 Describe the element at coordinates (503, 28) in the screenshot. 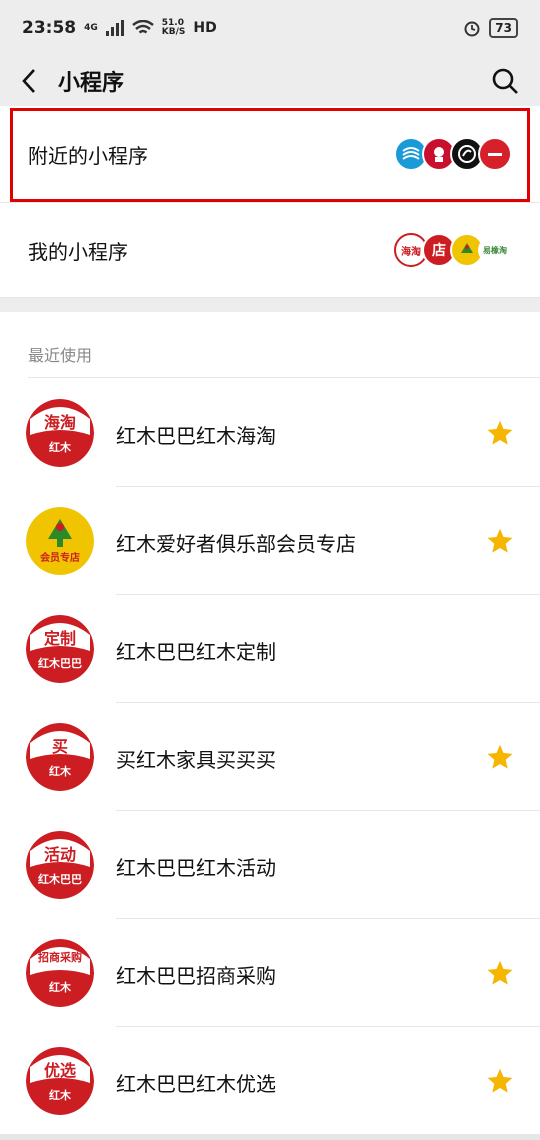

I see `battery-indicator: 73` at that location.